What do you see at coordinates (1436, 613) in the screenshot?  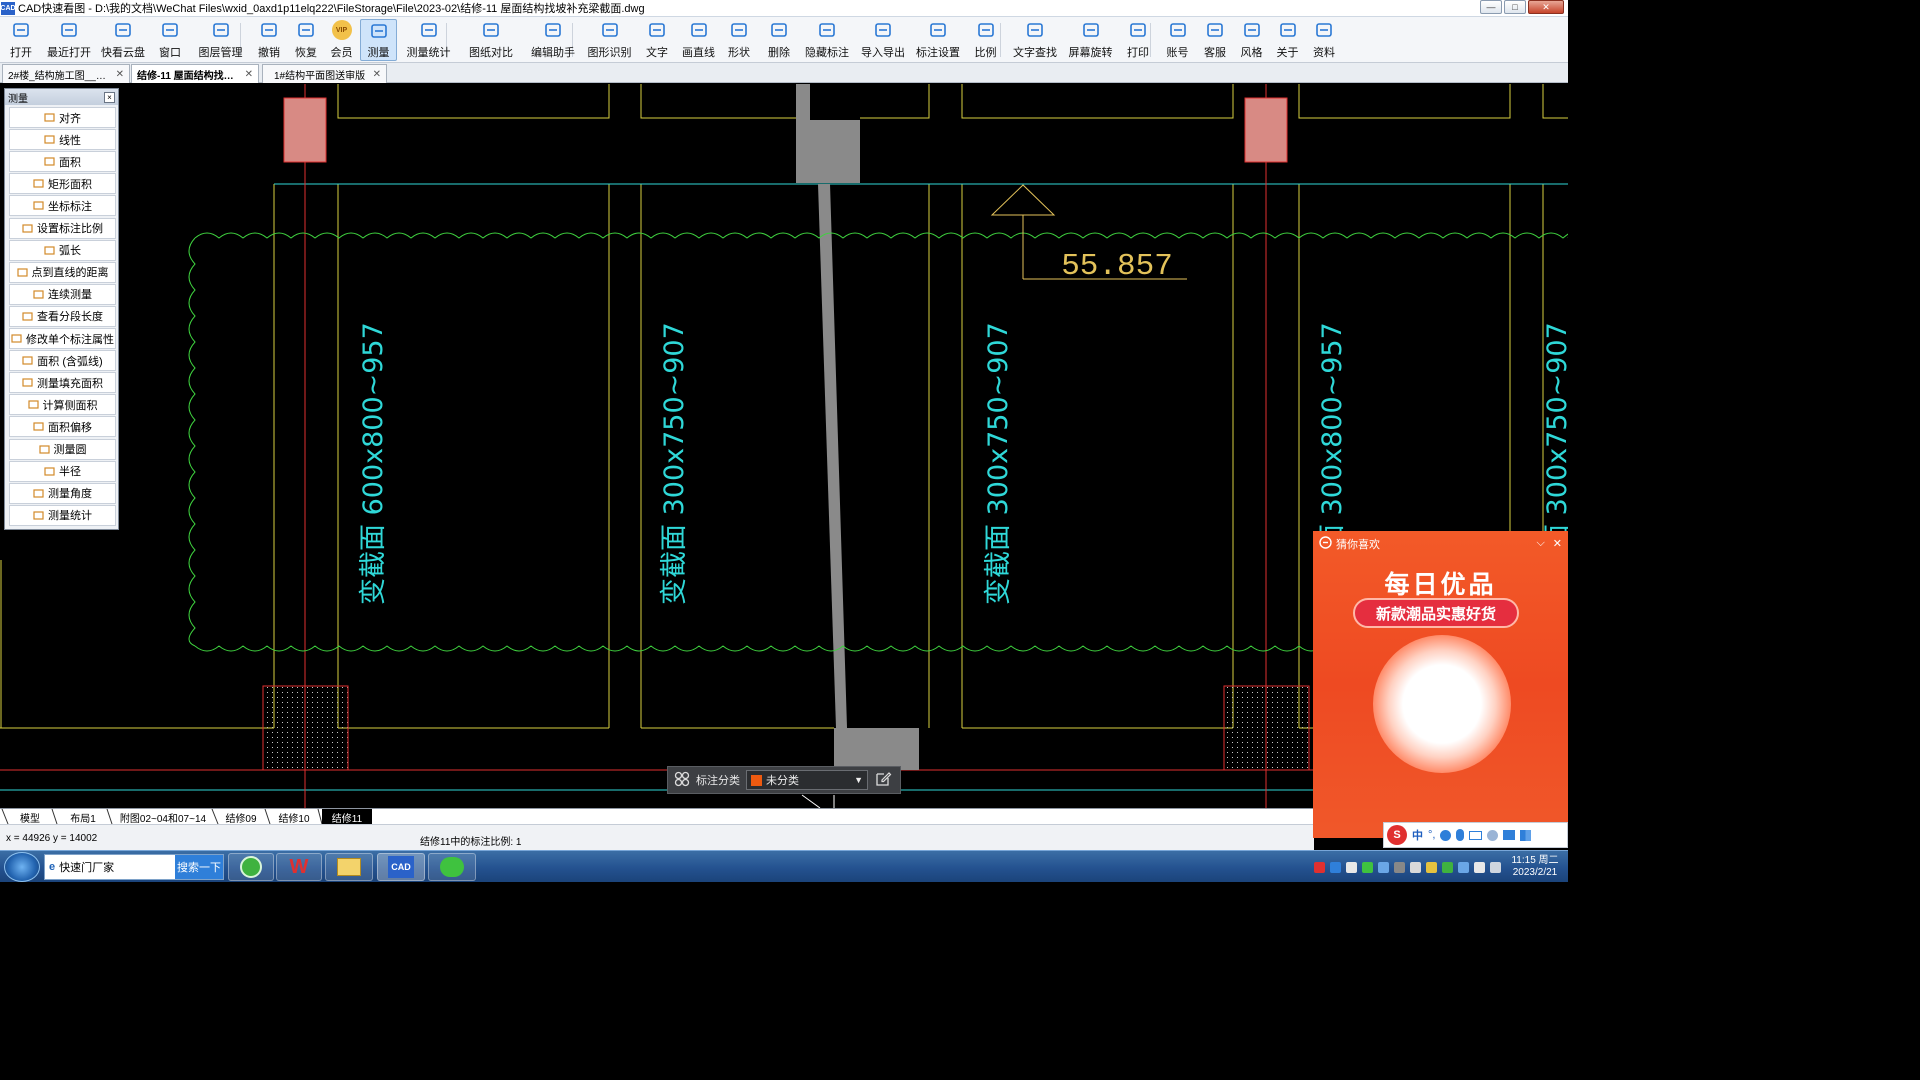 I see `ad-subtitle: 新款潮品实惠好货` at bounding box center [1436, 613].